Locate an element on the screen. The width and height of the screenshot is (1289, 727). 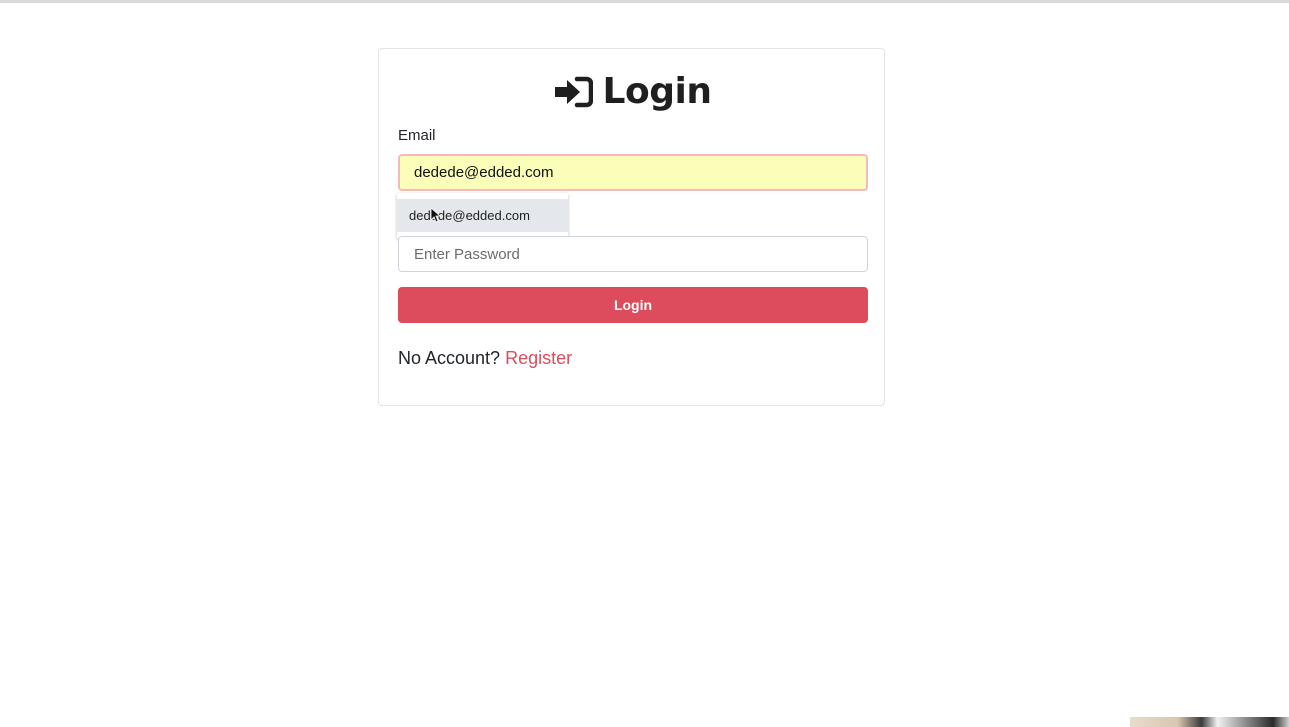
no-account-text: No Account? is located at coordinates (449, 358).